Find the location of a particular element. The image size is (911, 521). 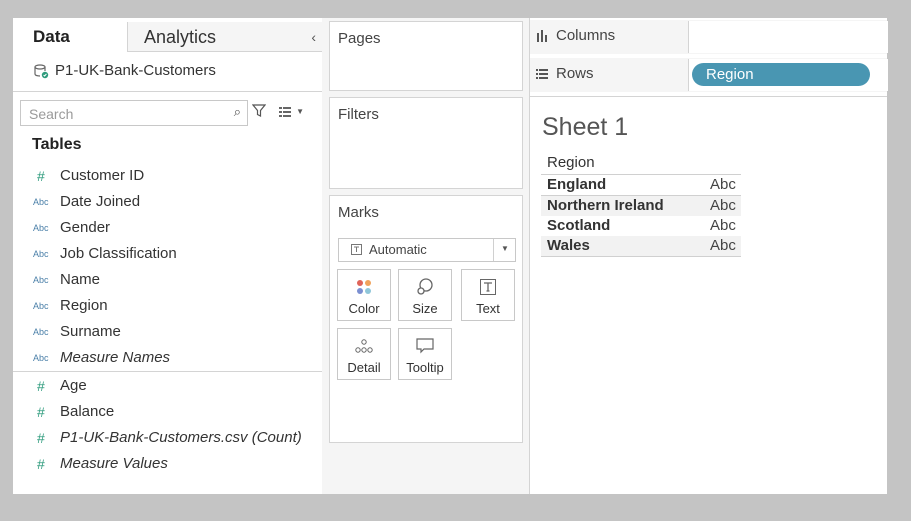

mark-type-select: Automatic ▼ is located at coordinates (427, 250).